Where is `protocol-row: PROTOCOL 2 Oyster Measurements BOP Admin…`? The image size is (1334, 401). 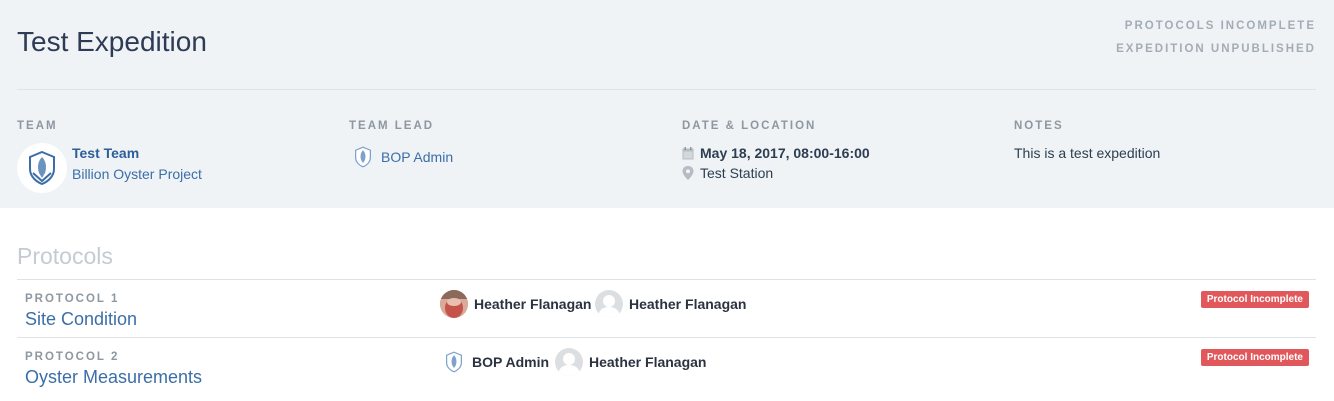
protocol-row: PROTOCOL 2 Oyster Measurements BOP Admin… is located at coordinates (666, 367).